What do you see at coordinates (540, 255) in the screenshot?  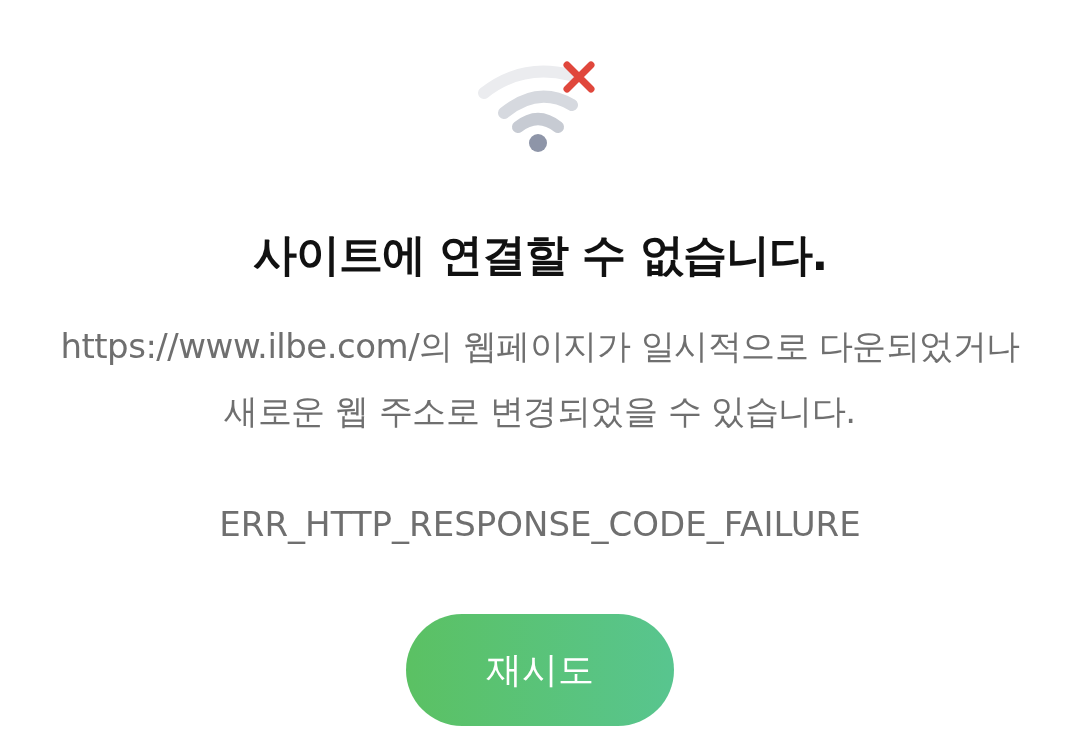 I see `page-title: 사이트에 연결할 수 없습니다.` at bounding box center [540, 255].